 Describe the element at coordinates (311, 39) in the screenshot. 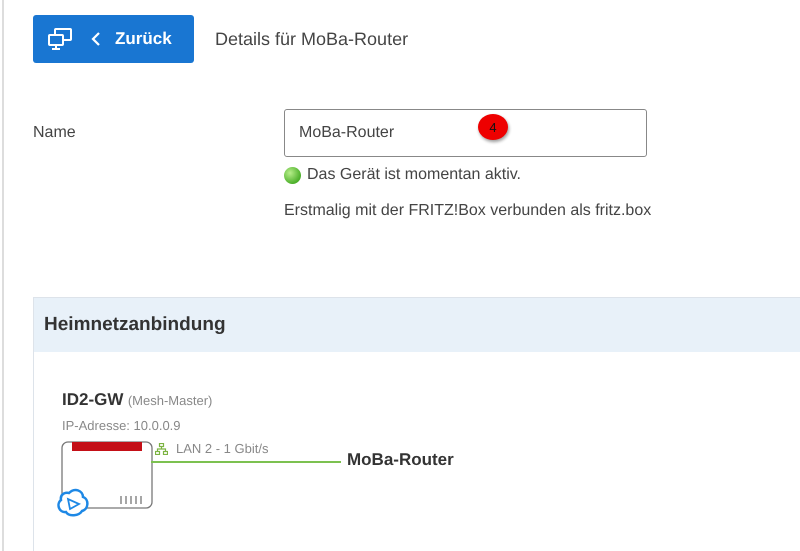

I see `page-title: Details für MoBa-Router` at that location.